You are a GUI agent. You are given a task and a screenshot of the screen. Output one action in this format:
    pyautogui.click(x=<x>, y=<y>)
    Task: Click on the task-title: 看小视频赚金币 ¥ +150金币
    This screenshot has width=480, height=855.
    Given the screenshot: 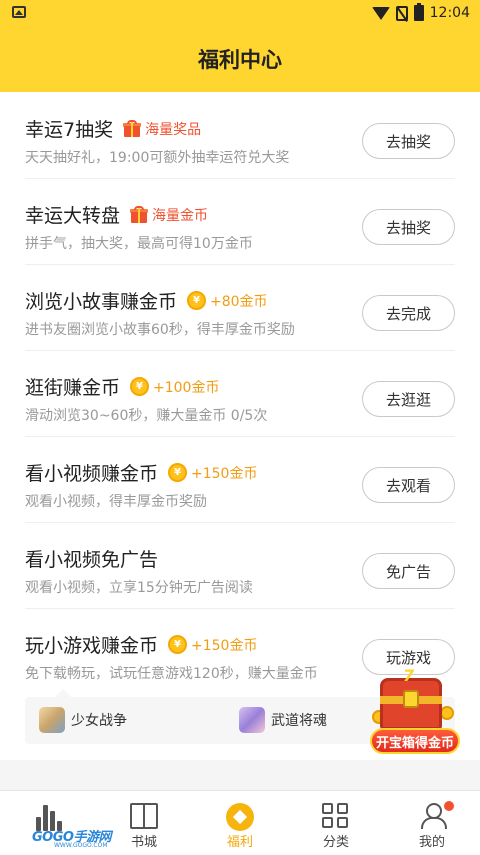 What is the action you would take?
    pyautogui.click(x=141, y=472)
    